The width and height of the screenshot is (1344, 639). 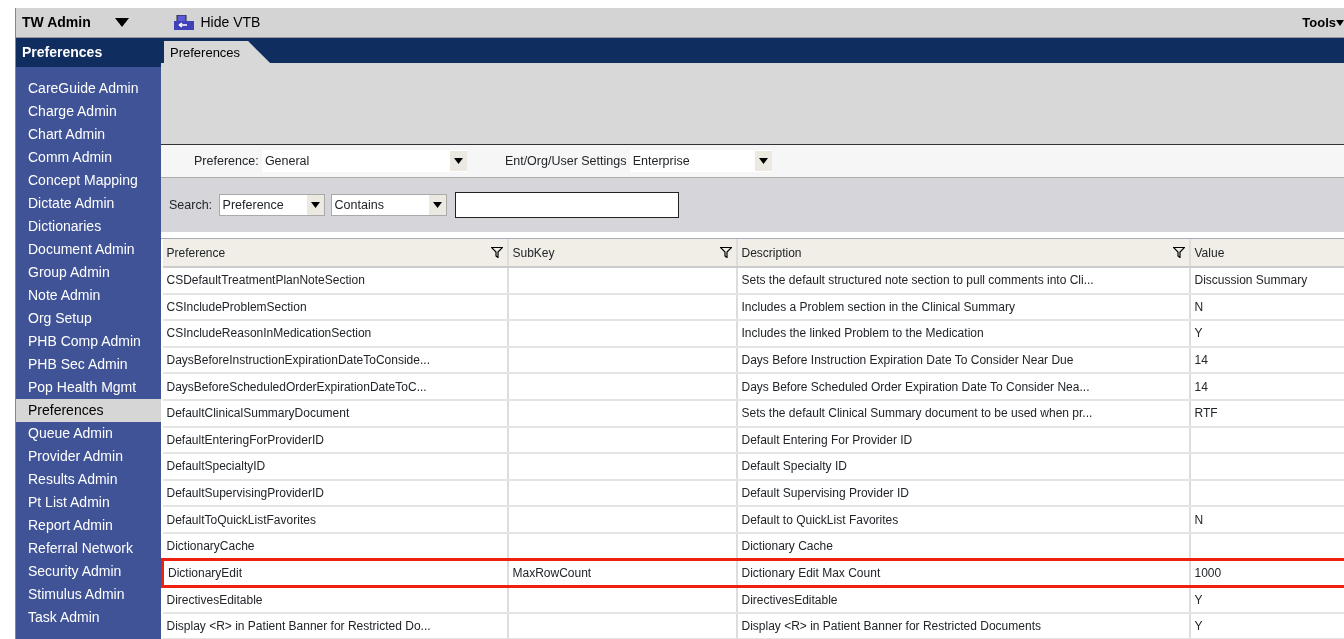 What do you see at coordinates (88, 502) in the screenshot?
I see `sidebar-item: Pt List Admin` at bounding box center [88, 502].